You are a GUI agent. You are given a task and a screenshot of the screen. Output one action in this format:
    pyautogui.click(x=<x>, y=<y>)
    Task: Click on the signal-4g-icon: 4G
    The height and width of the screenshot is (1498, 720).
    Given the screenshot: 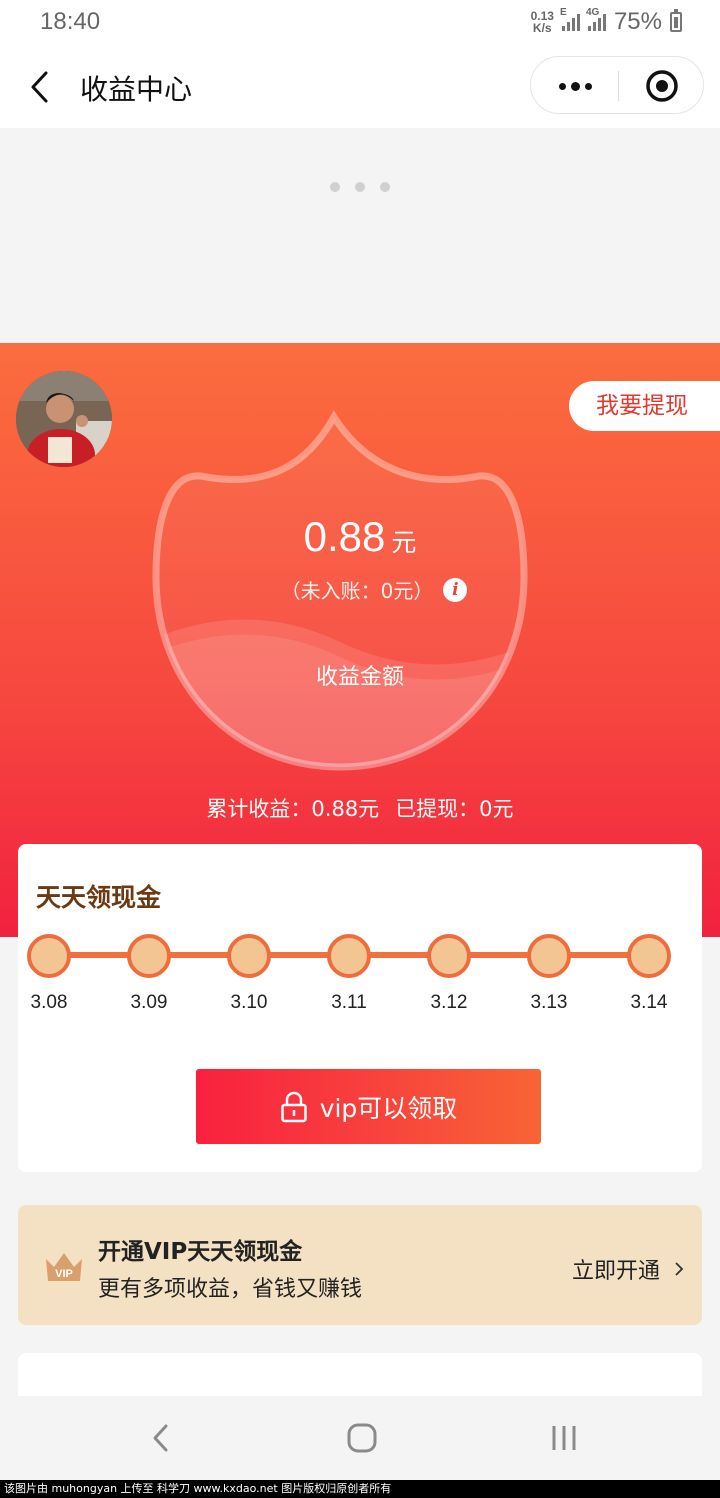 What is the action you would take?
    pyautogui.click(x=596, y=19)
    